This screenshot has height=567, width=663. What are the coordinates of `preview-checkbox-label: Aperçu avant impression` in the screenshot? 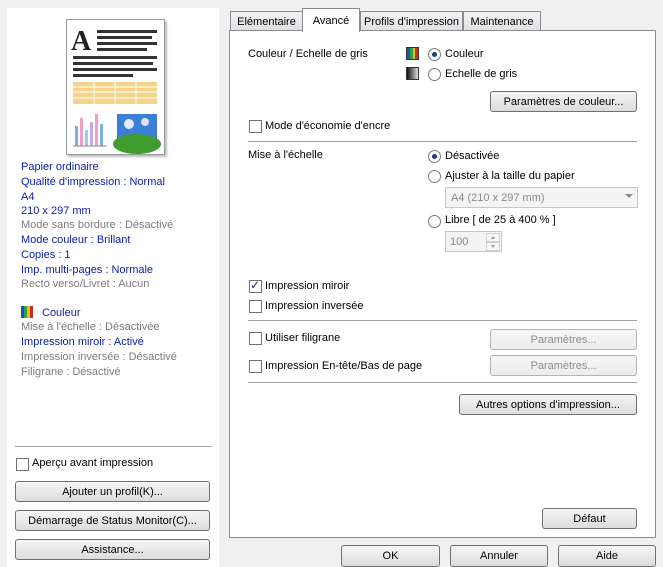 It's located at (93, 463).